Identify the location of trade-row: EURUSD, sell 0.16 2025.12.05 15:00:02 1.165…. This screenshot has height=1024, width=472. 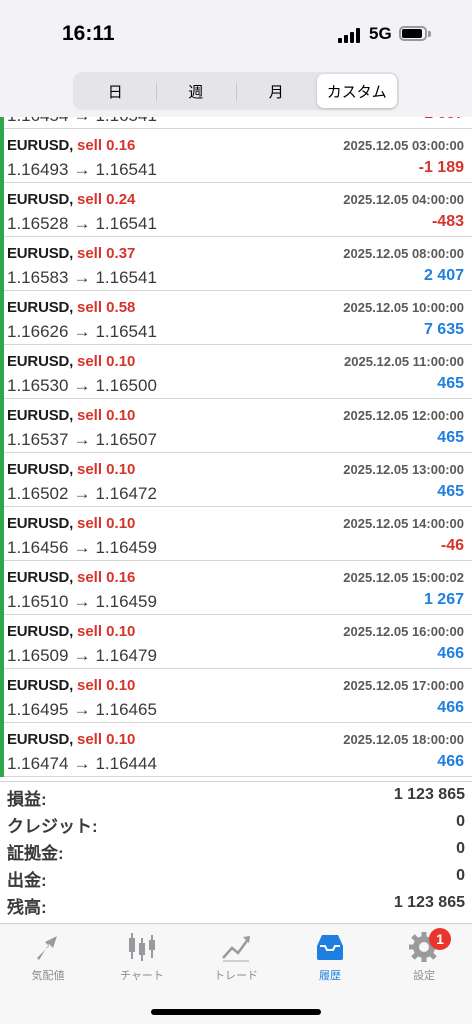
(236, 588).